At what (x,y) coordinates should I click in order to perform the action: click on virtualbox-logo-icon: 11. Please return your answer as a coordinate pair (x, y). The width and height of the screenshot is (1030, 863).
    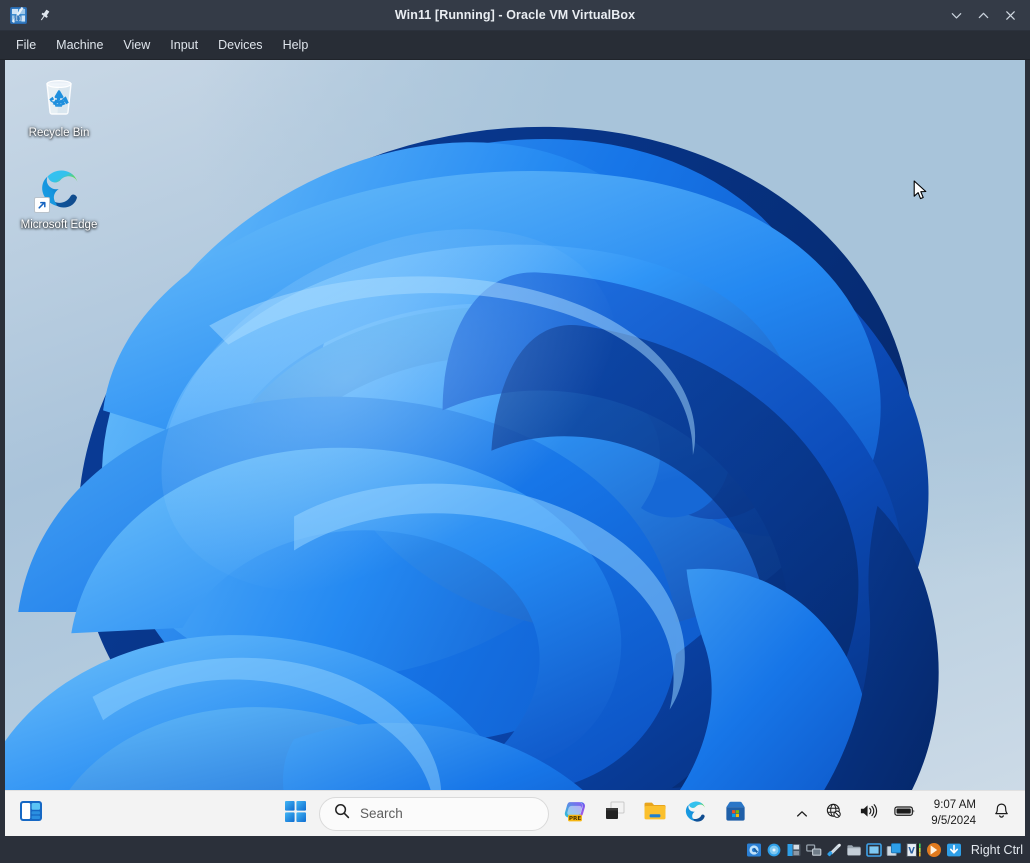
    Looking at the image, I should click on (18, 15).